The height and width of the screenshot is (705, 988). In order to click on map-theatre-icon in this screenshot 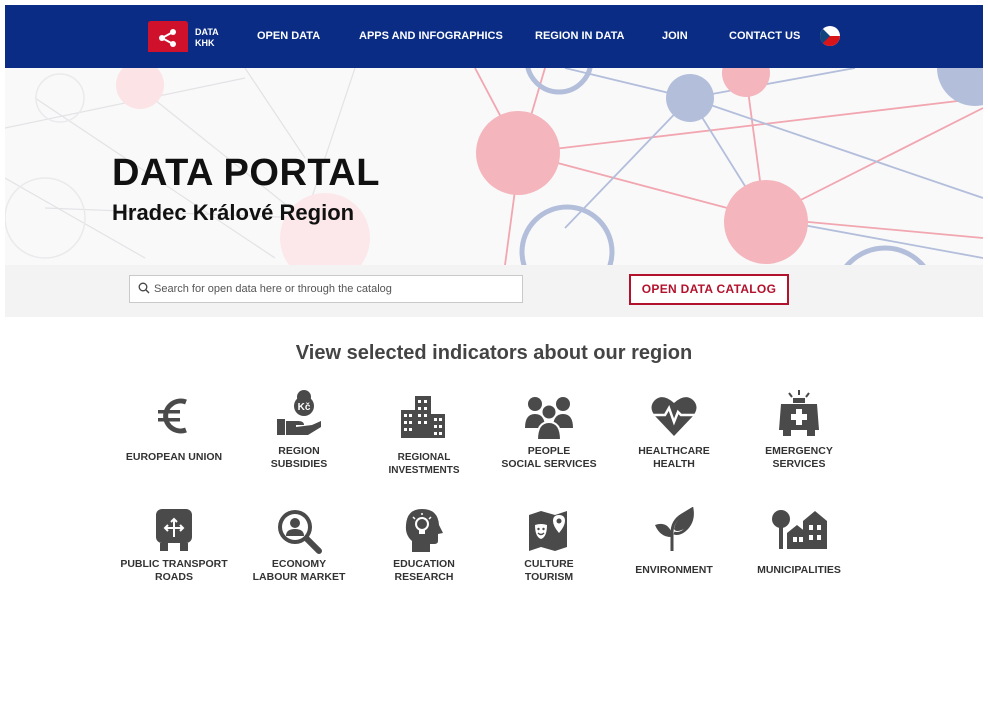, I will do `click(548, 531)`.